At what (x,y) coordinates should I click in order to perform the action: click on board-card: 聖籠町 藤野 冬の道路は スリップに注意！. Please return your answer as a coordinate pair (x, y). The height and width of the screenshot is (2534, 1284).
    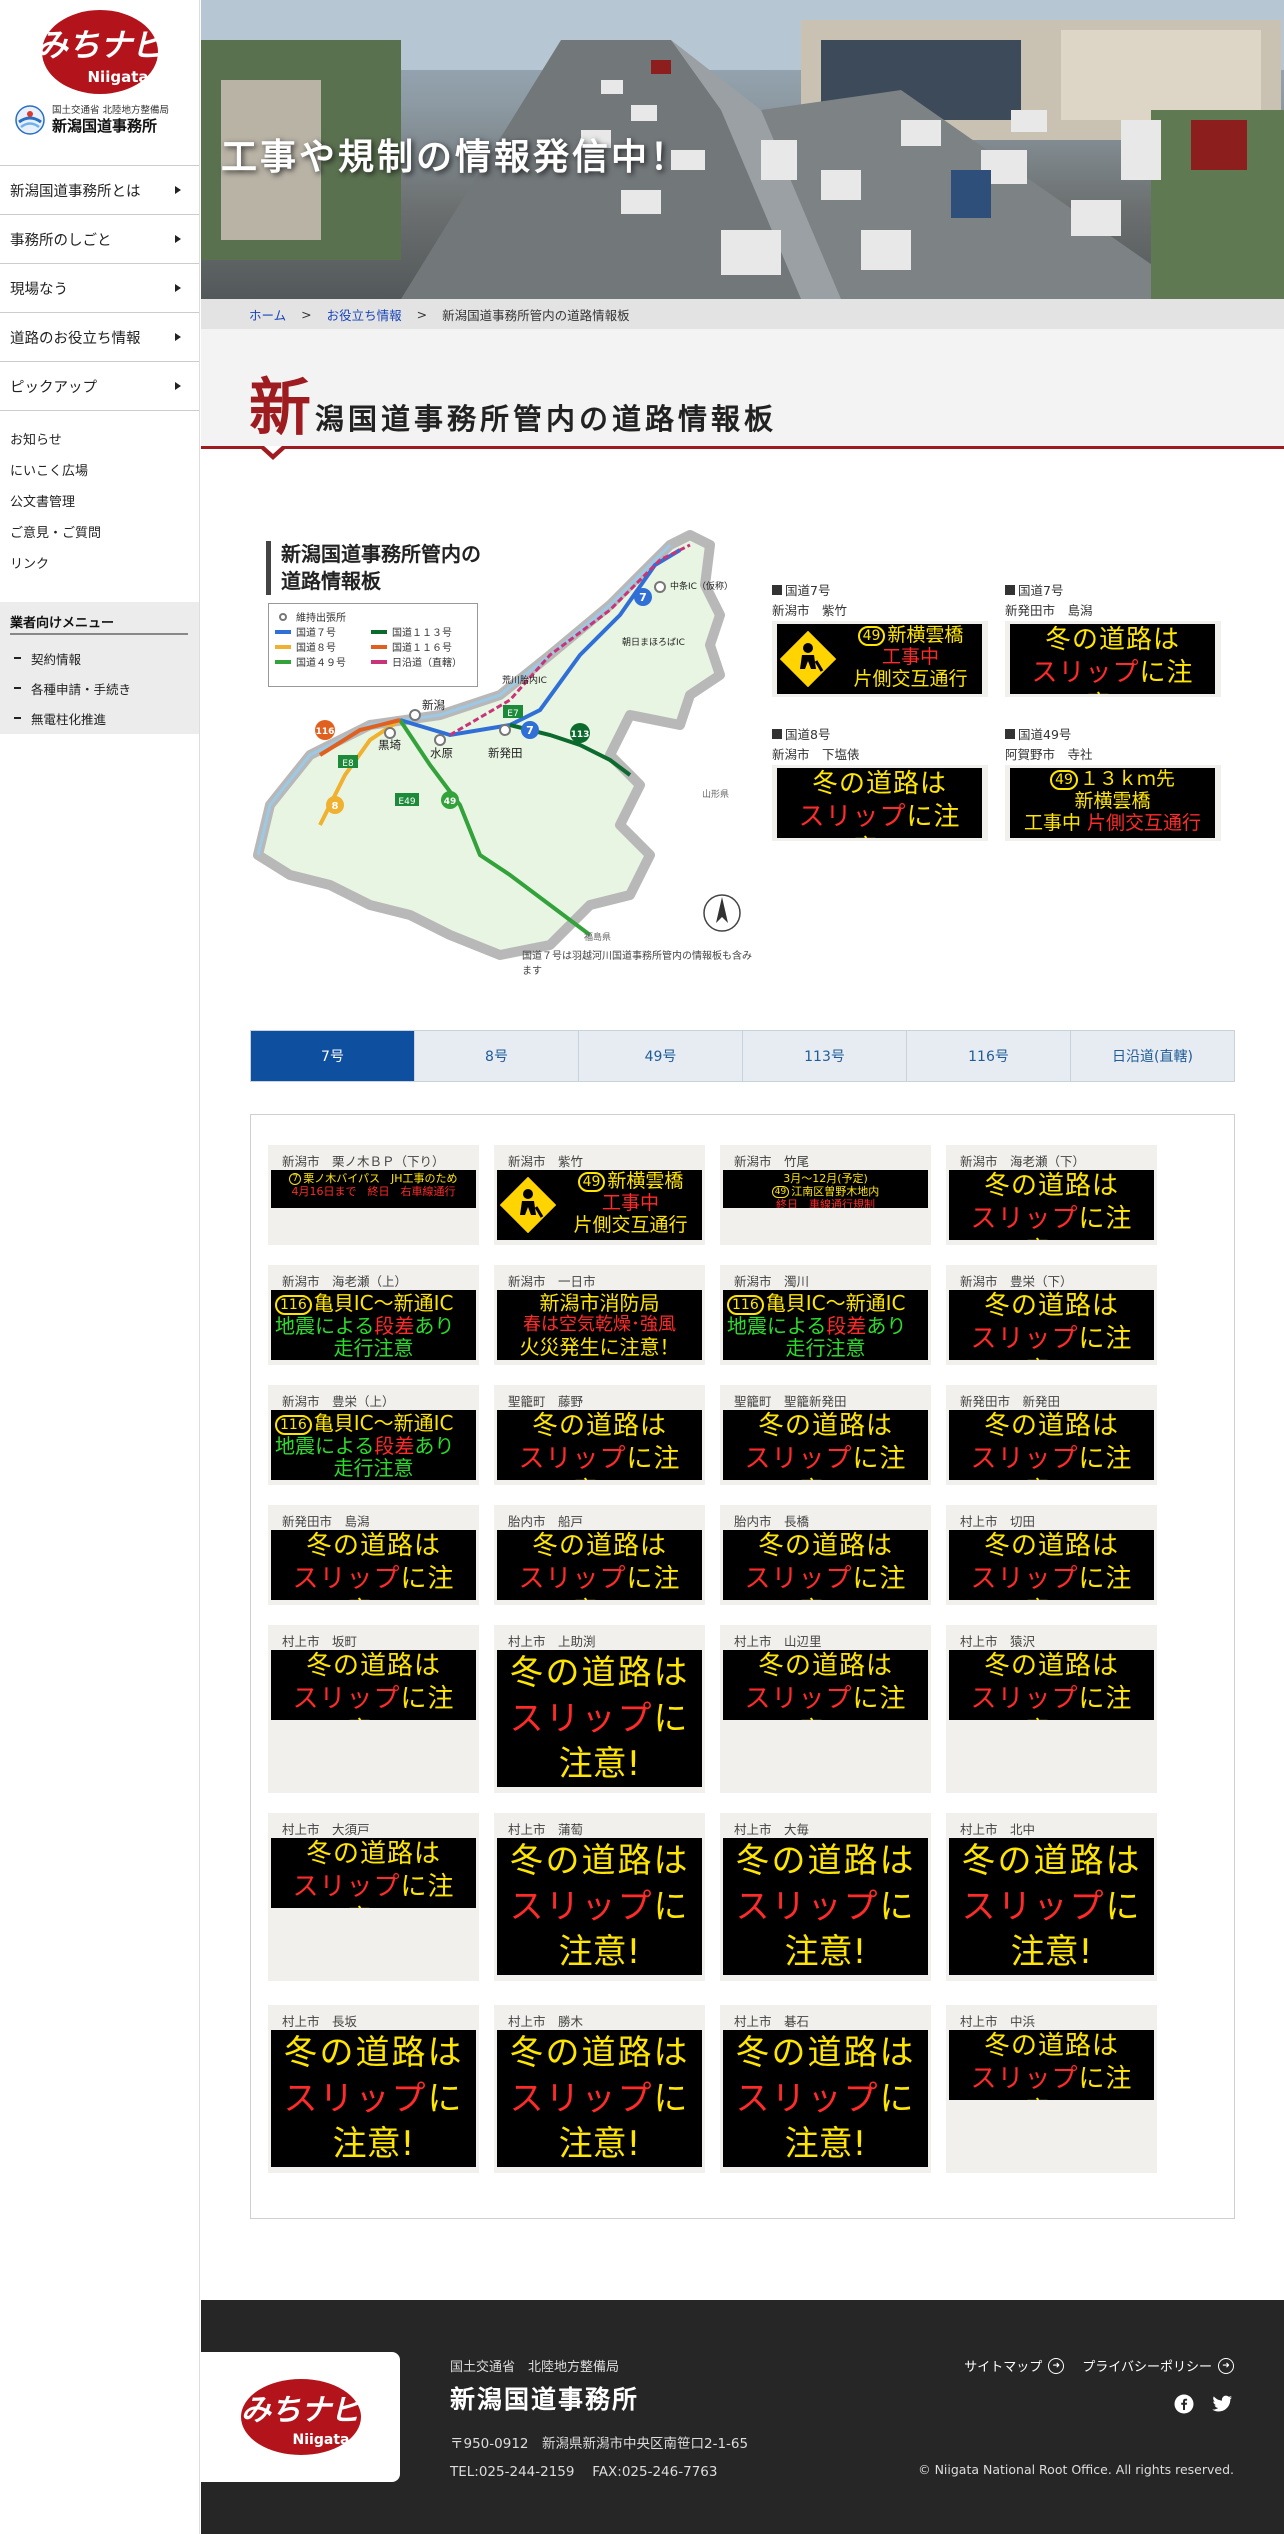
    Looking at the image, I should click on (599, 1435).